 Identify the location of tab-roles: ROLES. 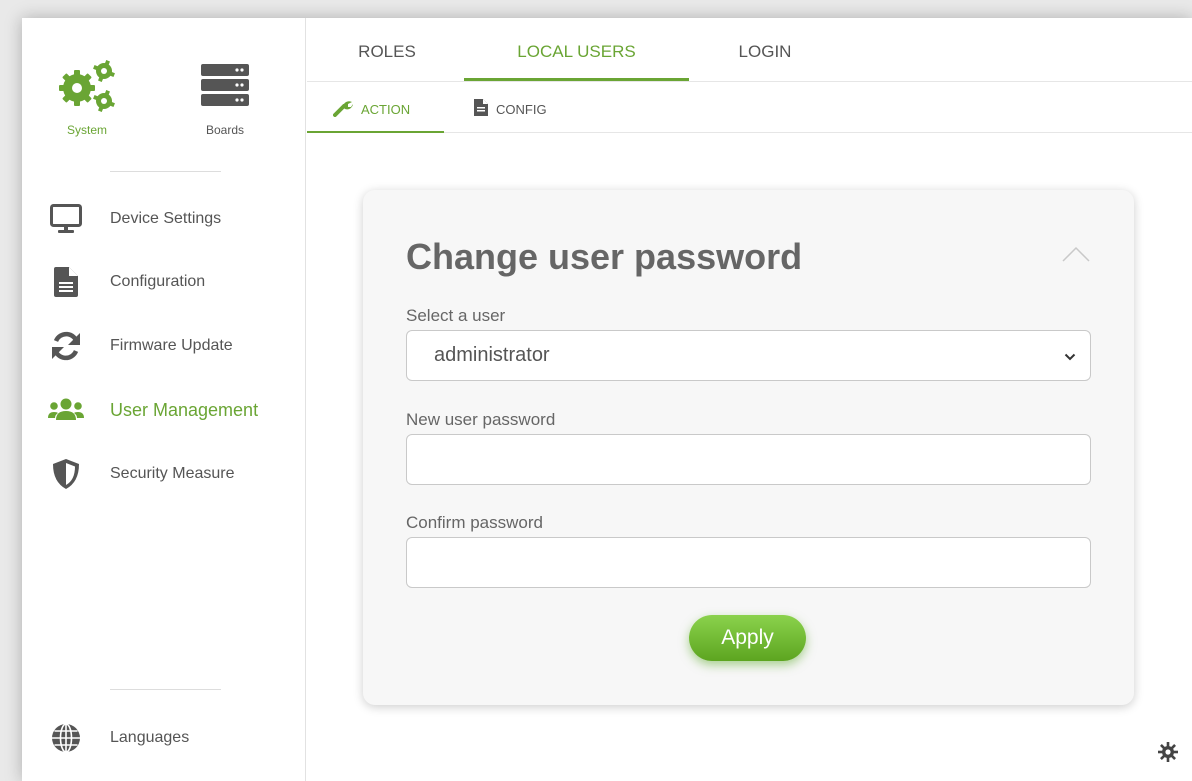
(387, 52).